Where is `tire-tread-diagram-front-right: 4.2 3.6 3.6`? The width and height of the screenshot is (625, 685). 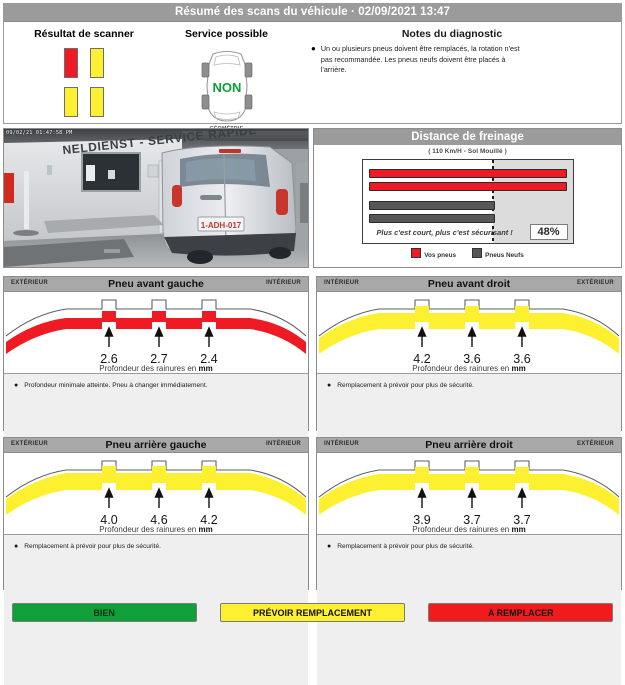 tire-tread-diagram-front-right: 4.2 3.6 3.6 is located at coordinates (469, 329).